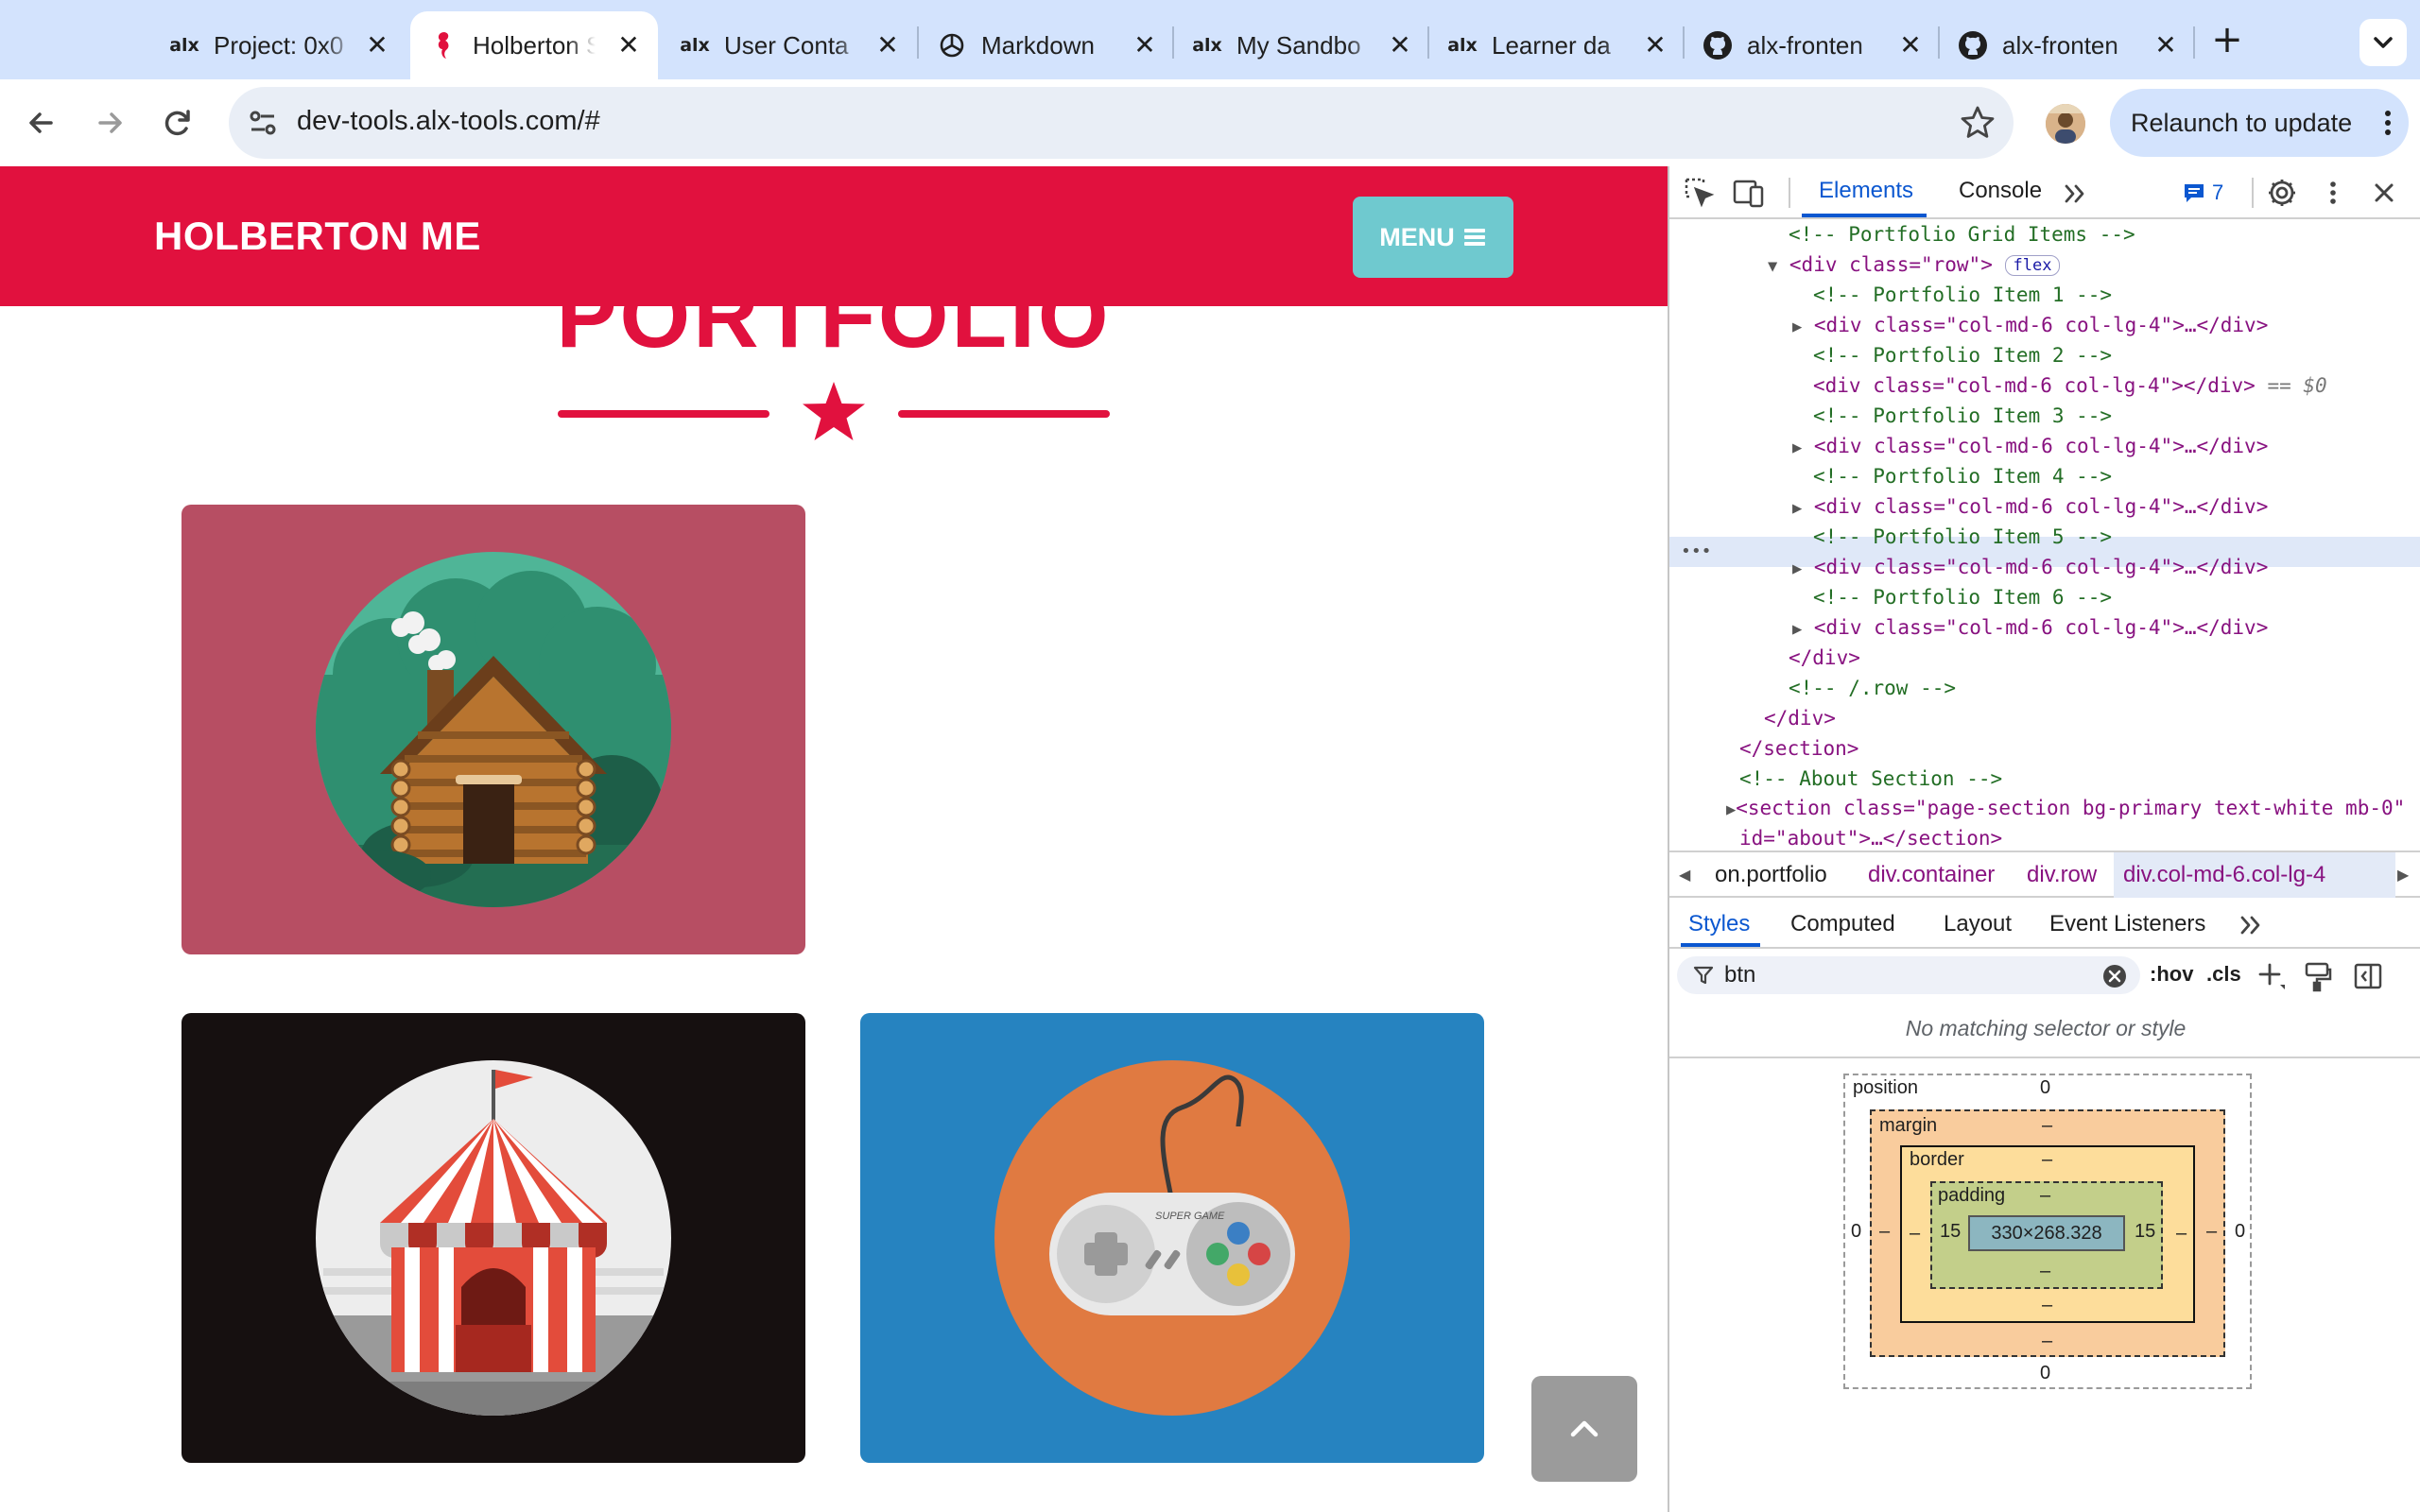 The image size is (2420, 1512). Describe the element at coordinates (1866, 191) in the screenshot. I see `tab-elements: Elements` at that location.